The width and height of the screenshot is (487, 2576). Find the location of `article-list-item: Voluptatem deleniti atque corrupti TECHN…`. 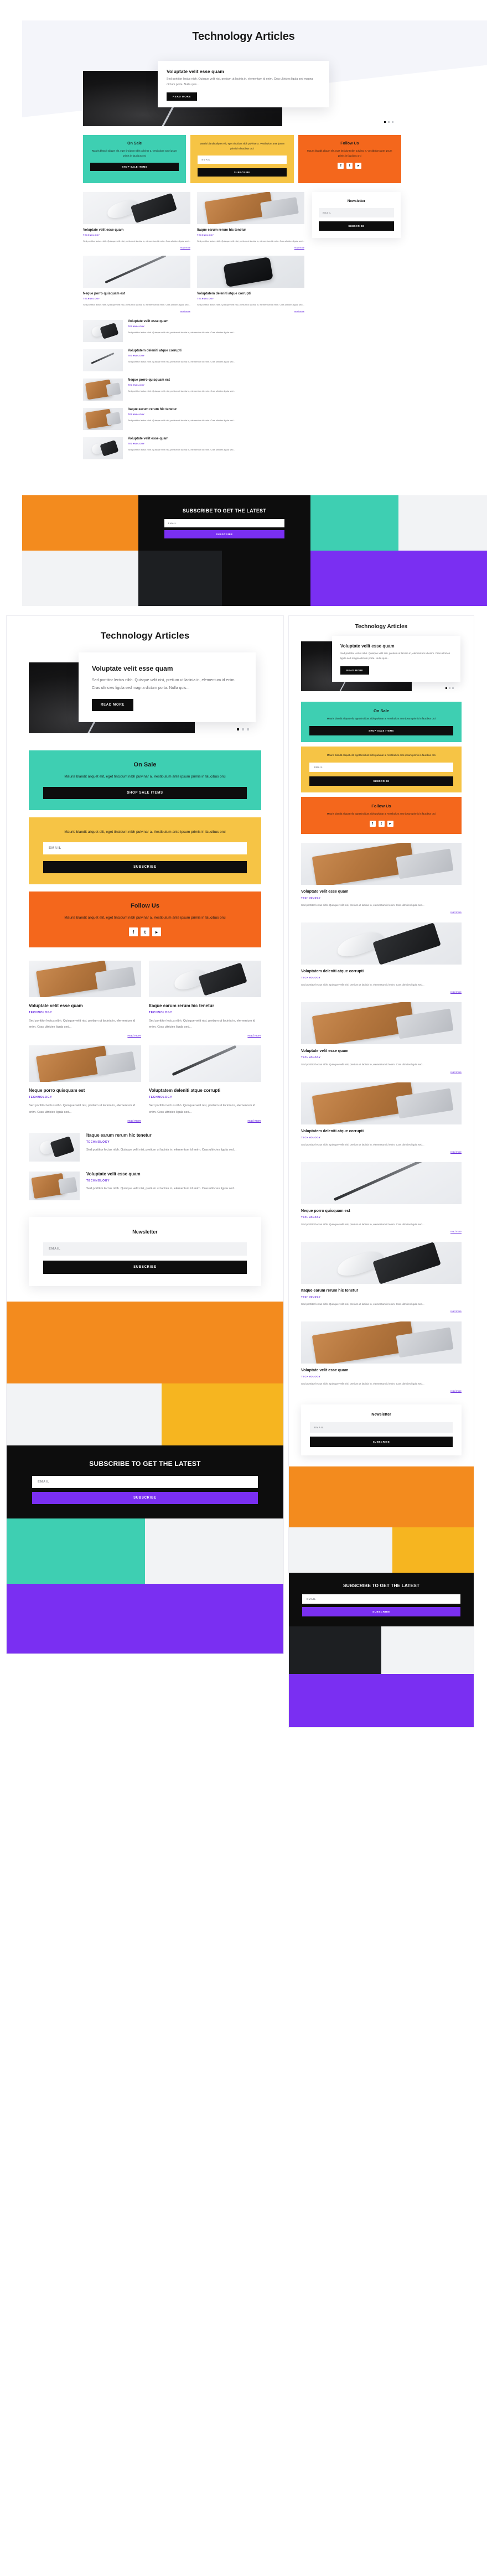

article-list-item: Voluptatem deleniti atque corrupti TECHN… is located at coordinates (193, 360).